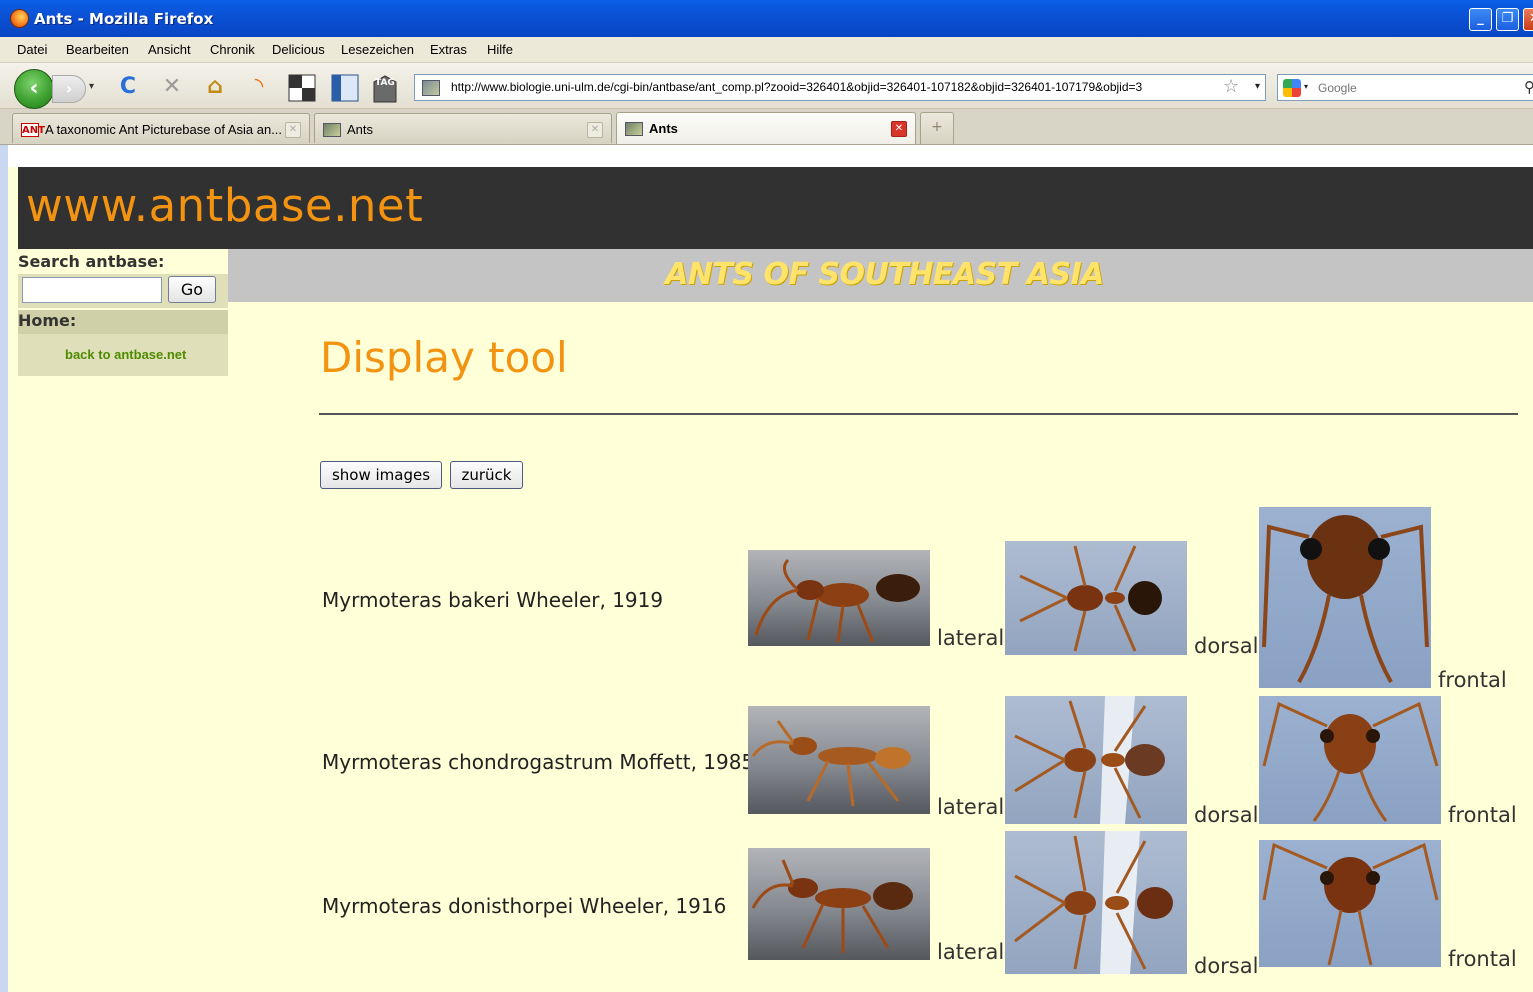  What do you see at coordinates (97, 49) in the screenshot?
I see `menu-bearbeiten: Bearbeiten` at bounding box center [97, 49].